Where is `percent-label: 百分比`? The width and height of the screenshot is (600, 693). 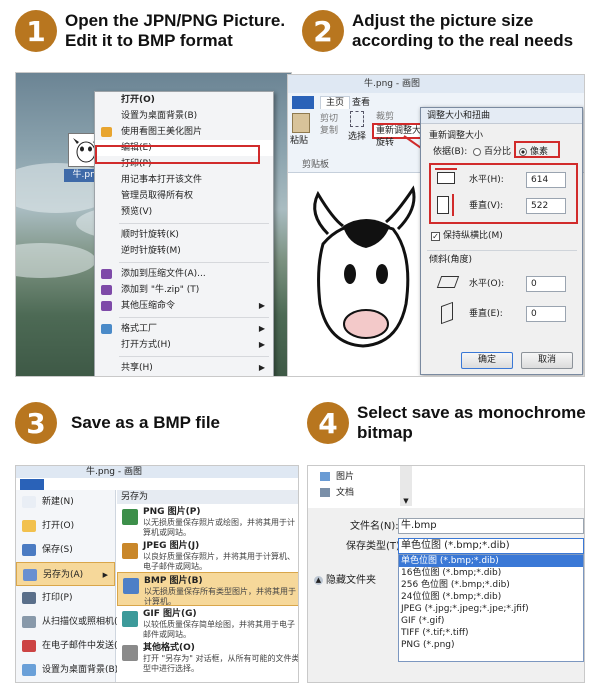 percent-label: 百分比 is located at coordinates (498, 152).